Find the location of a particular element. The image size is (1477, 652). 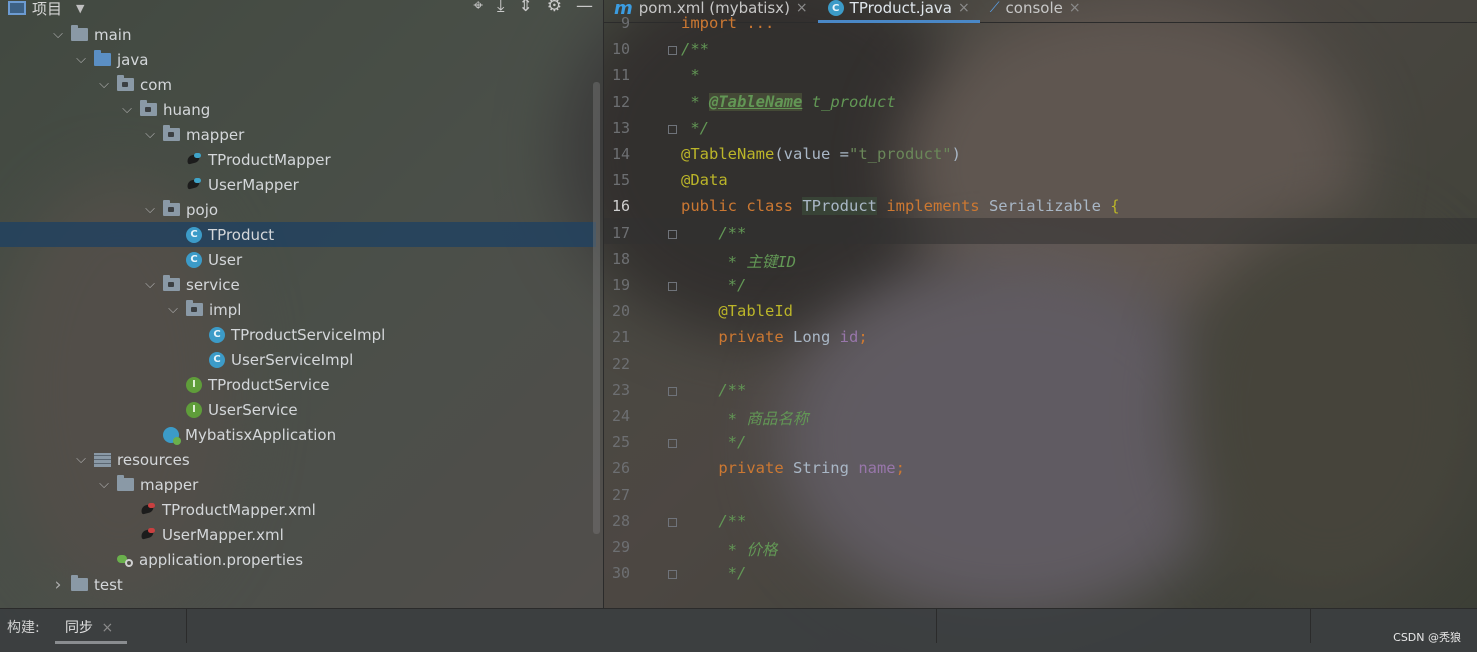

tree-item-label: UserMapper is located at coordinates (253, 184).